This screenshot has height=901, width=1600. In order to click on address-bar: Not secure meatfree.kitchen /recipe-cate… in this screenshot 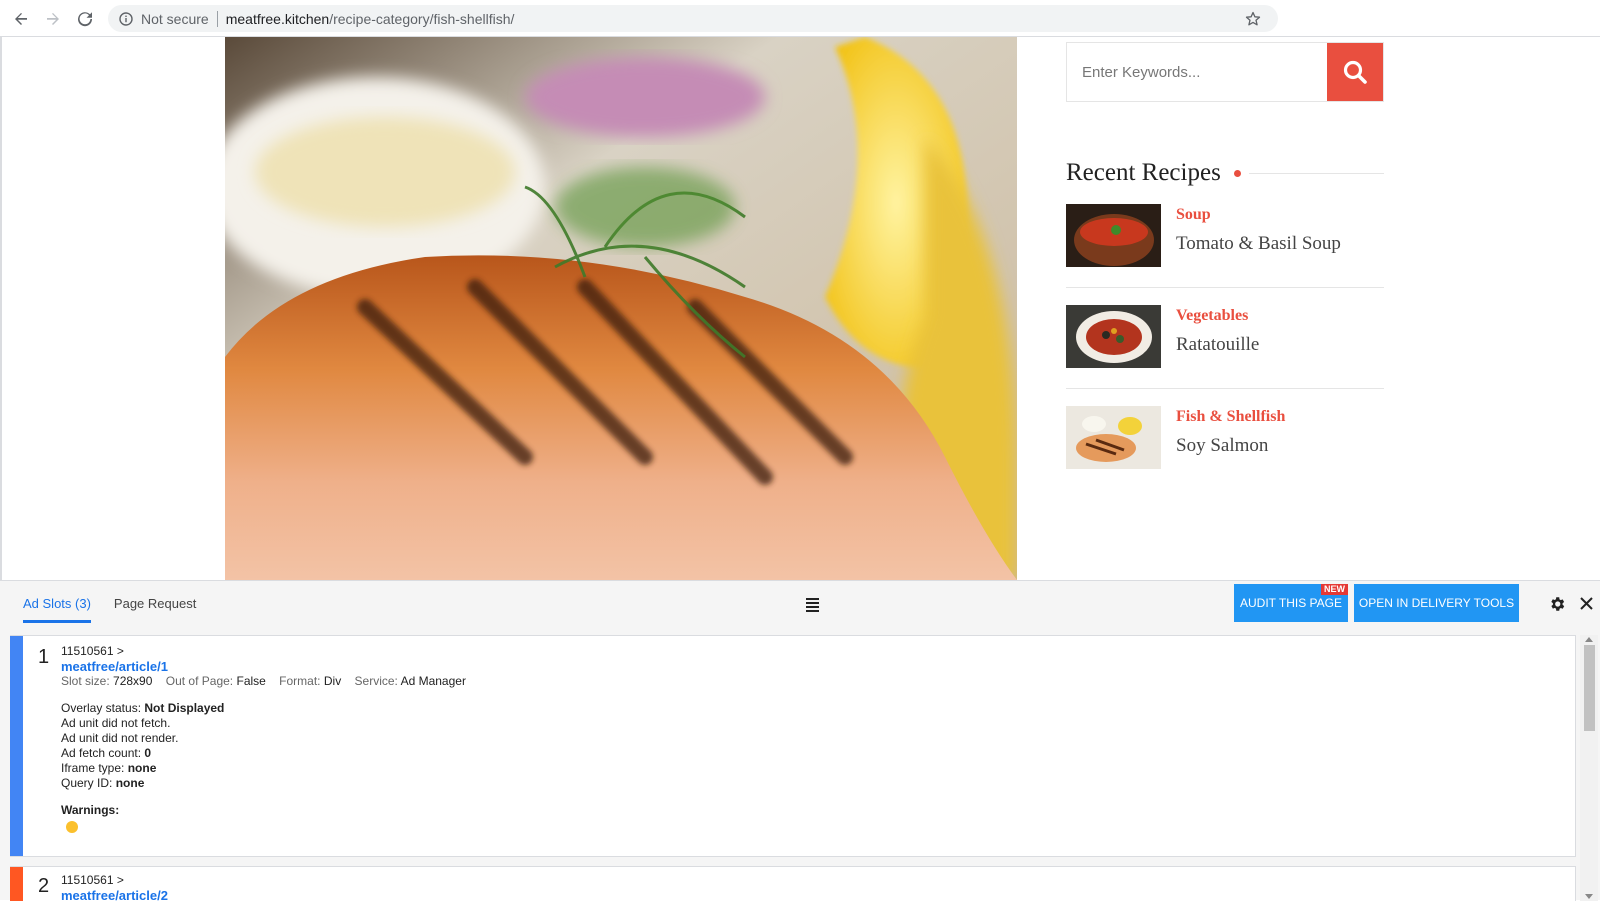, I will do `click(693, 18)`.